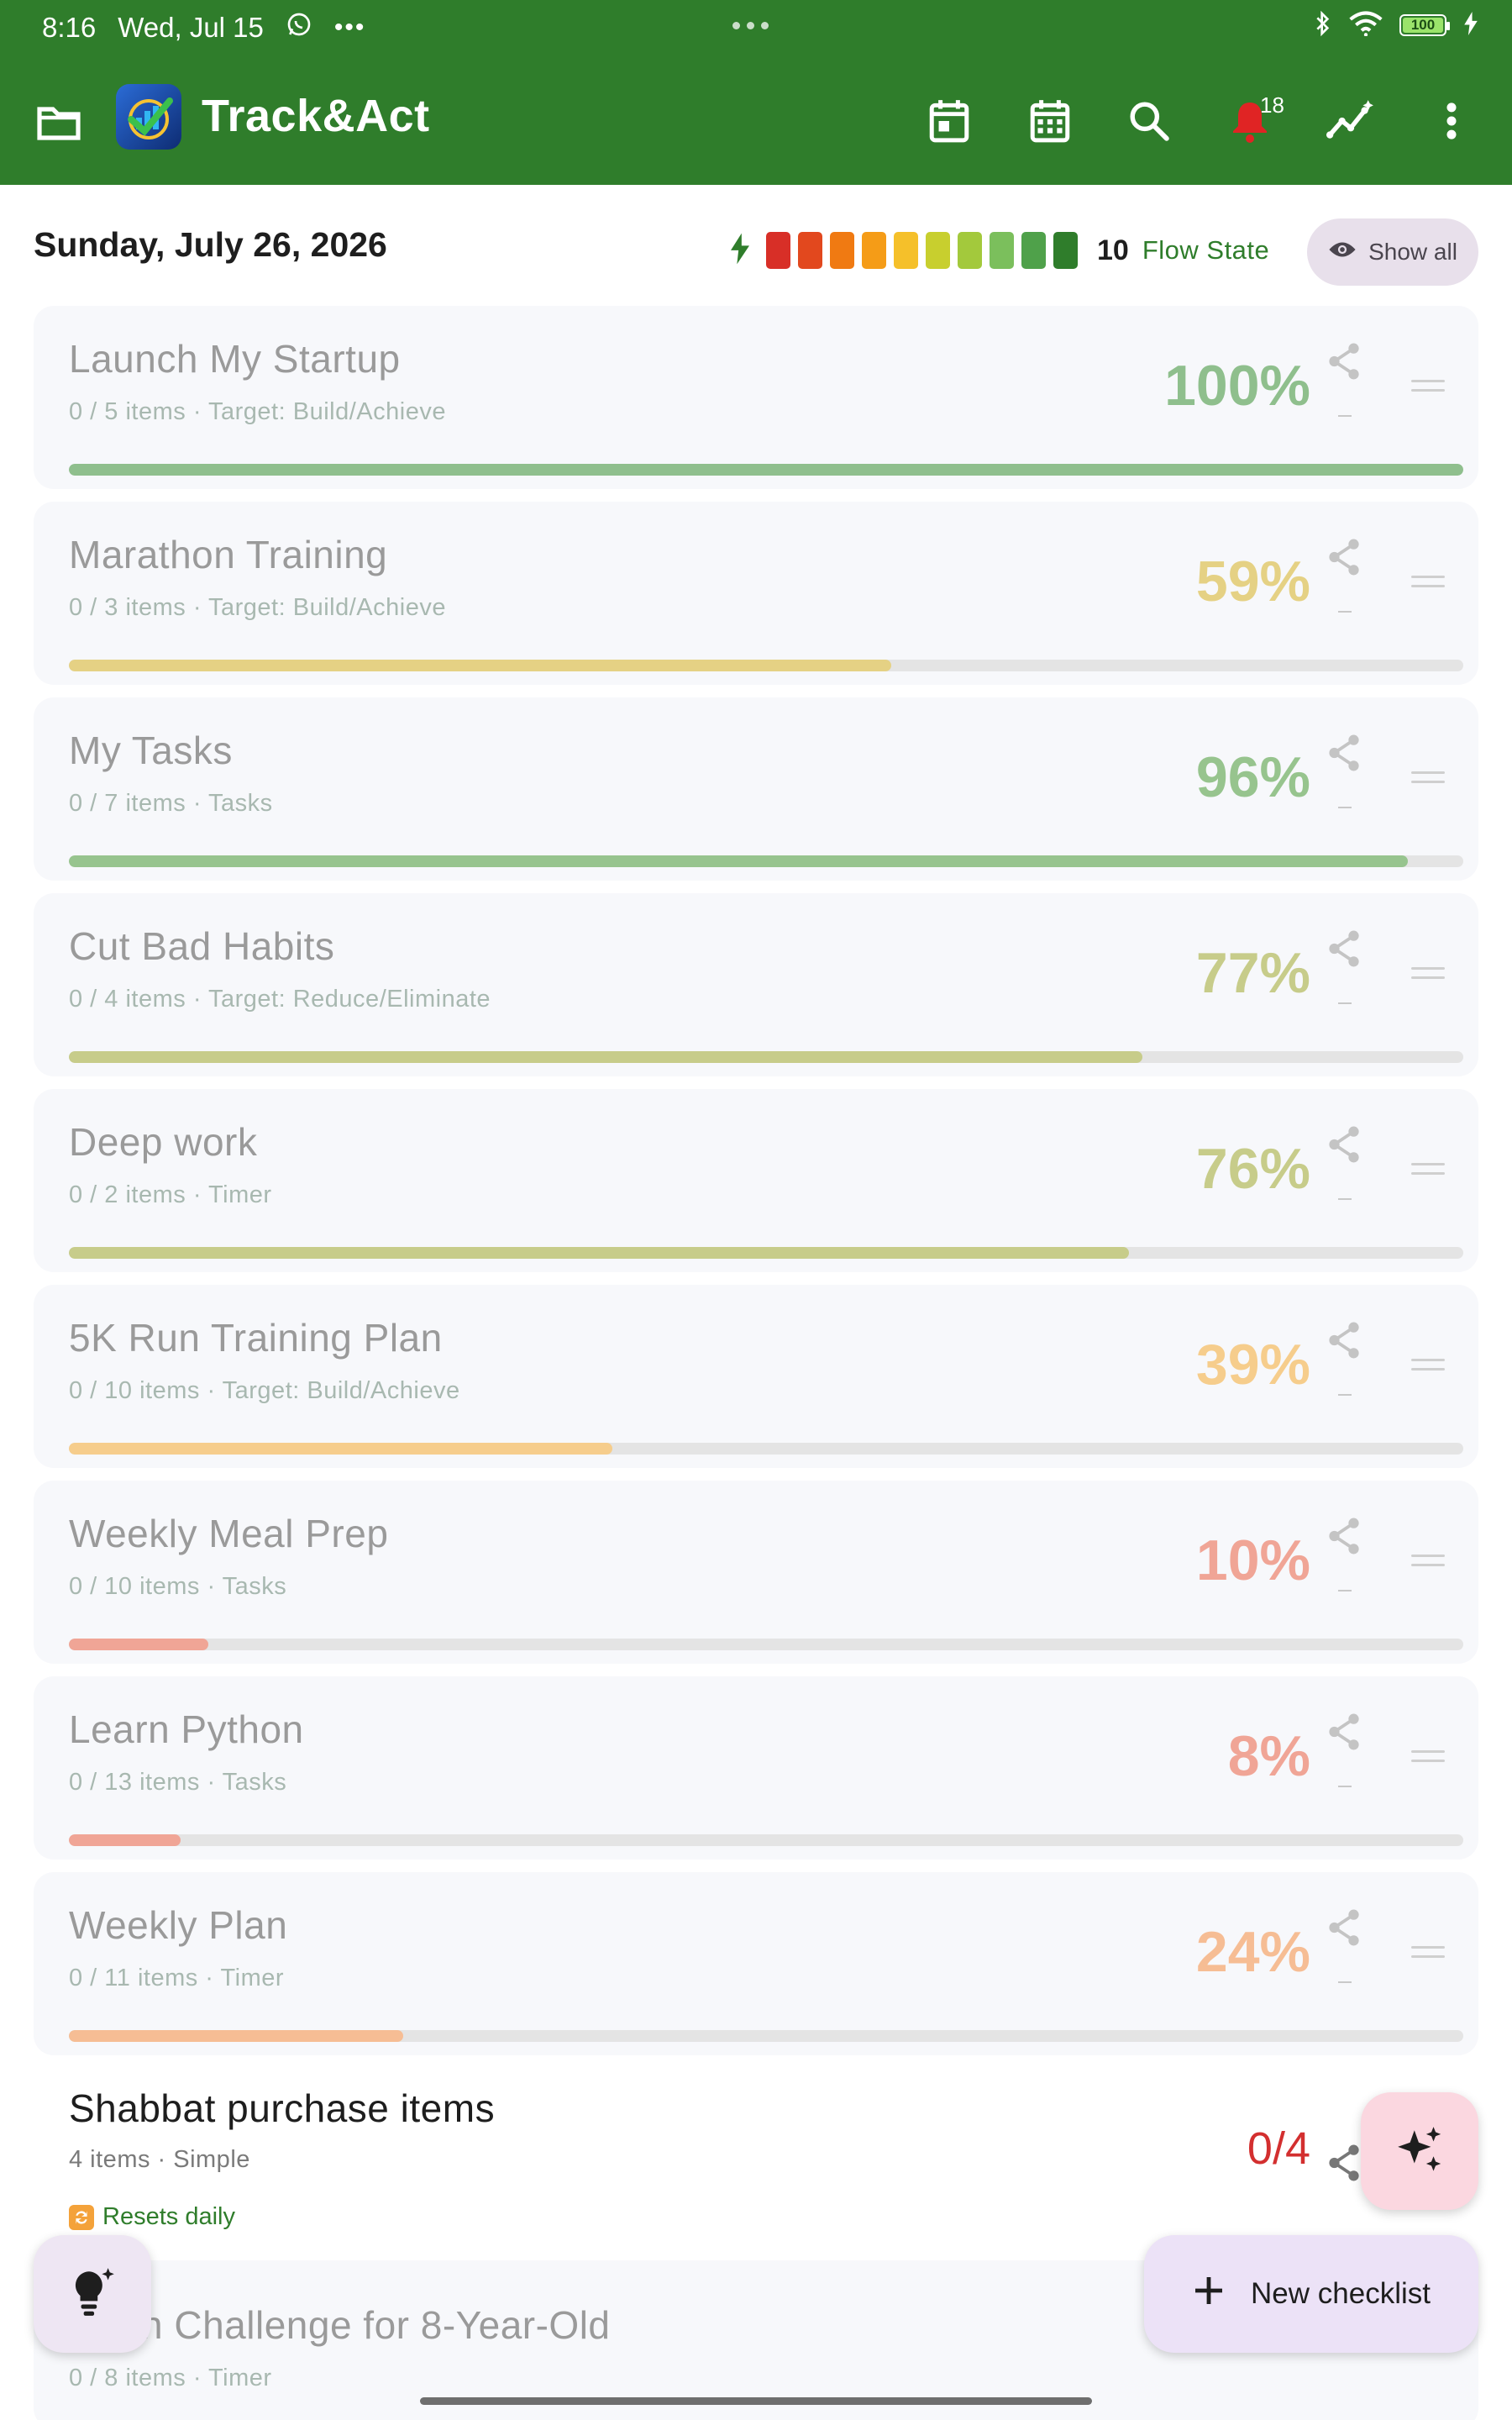  Describe the element at coordinates (1470, 25) in the screenshot. I see `charging-bolt-icon` at that location.